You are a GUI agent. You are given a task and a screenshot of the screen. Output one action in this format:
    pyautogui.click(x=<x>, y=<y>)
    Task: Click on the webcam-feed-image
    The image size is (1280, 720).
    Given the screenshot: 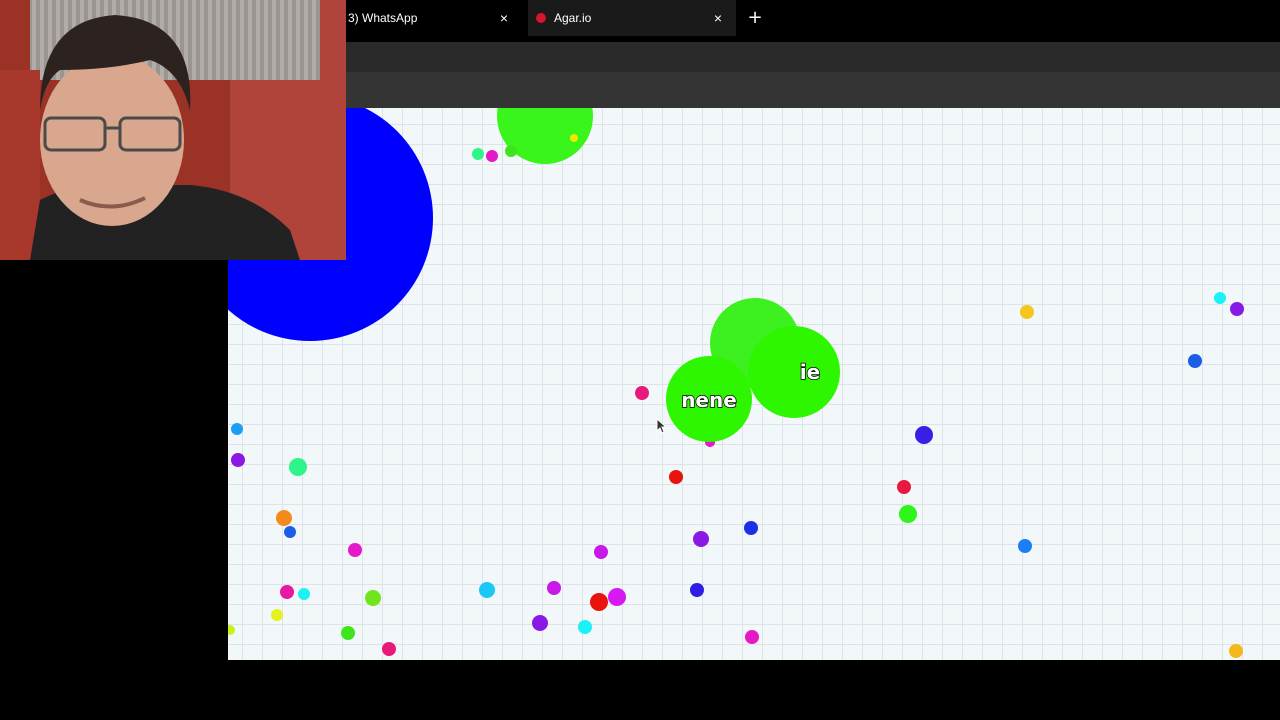 What is the action you would take?
    pyautogui.click(x=173, y=130)
    